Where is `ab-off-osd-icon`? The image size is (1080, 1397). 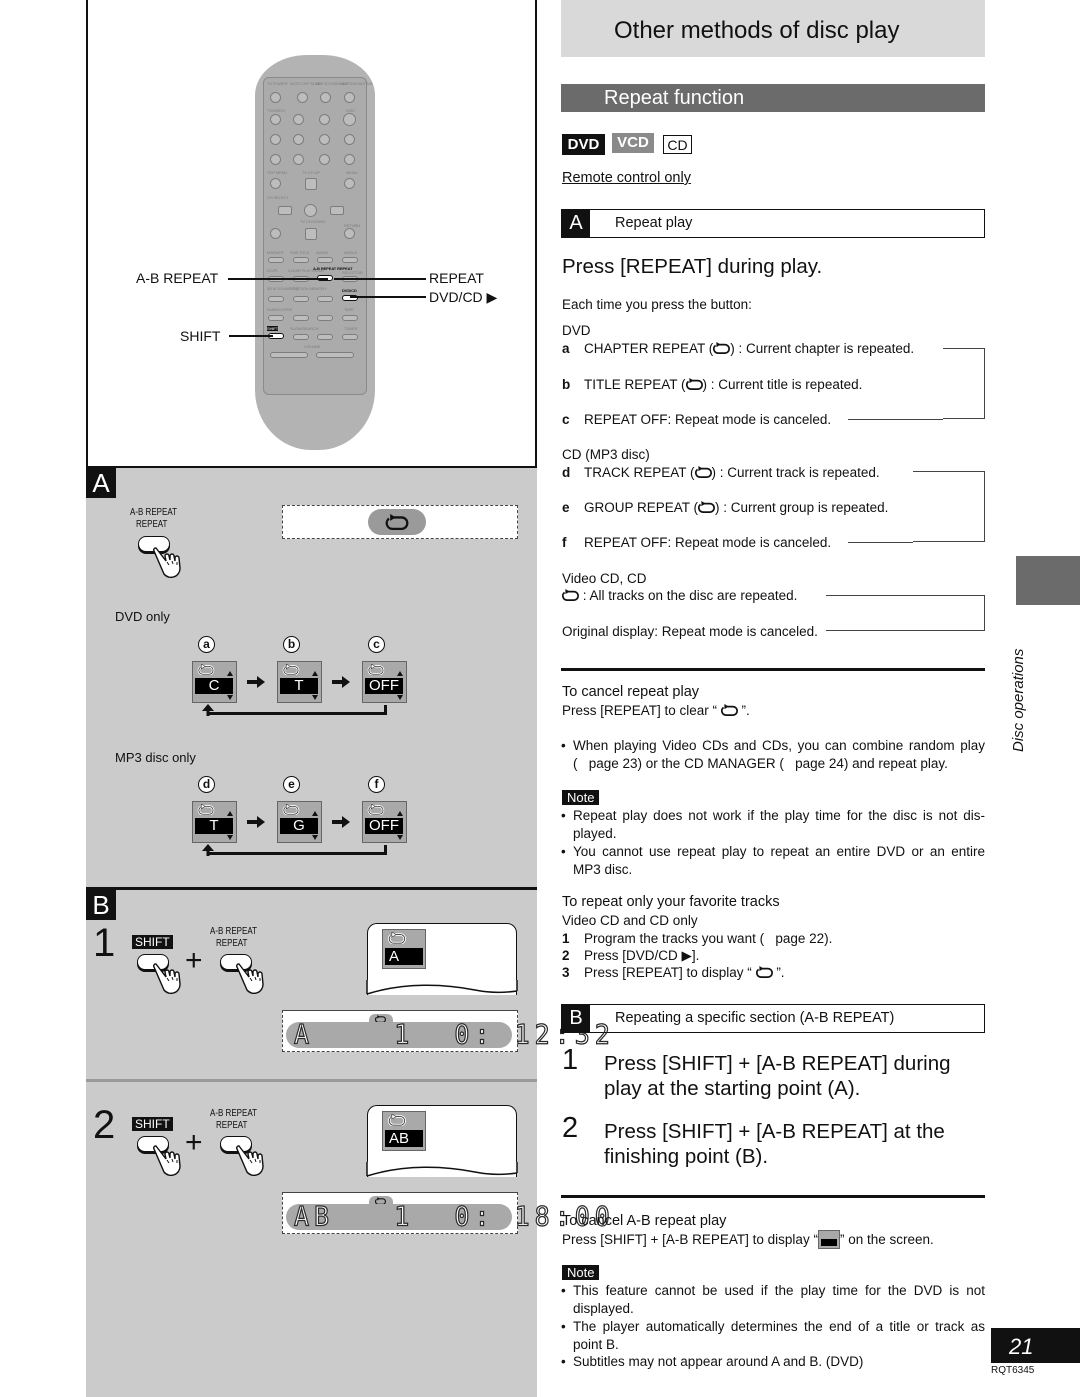 ab-off-osd-icon is located at coordinates (828, 1239).